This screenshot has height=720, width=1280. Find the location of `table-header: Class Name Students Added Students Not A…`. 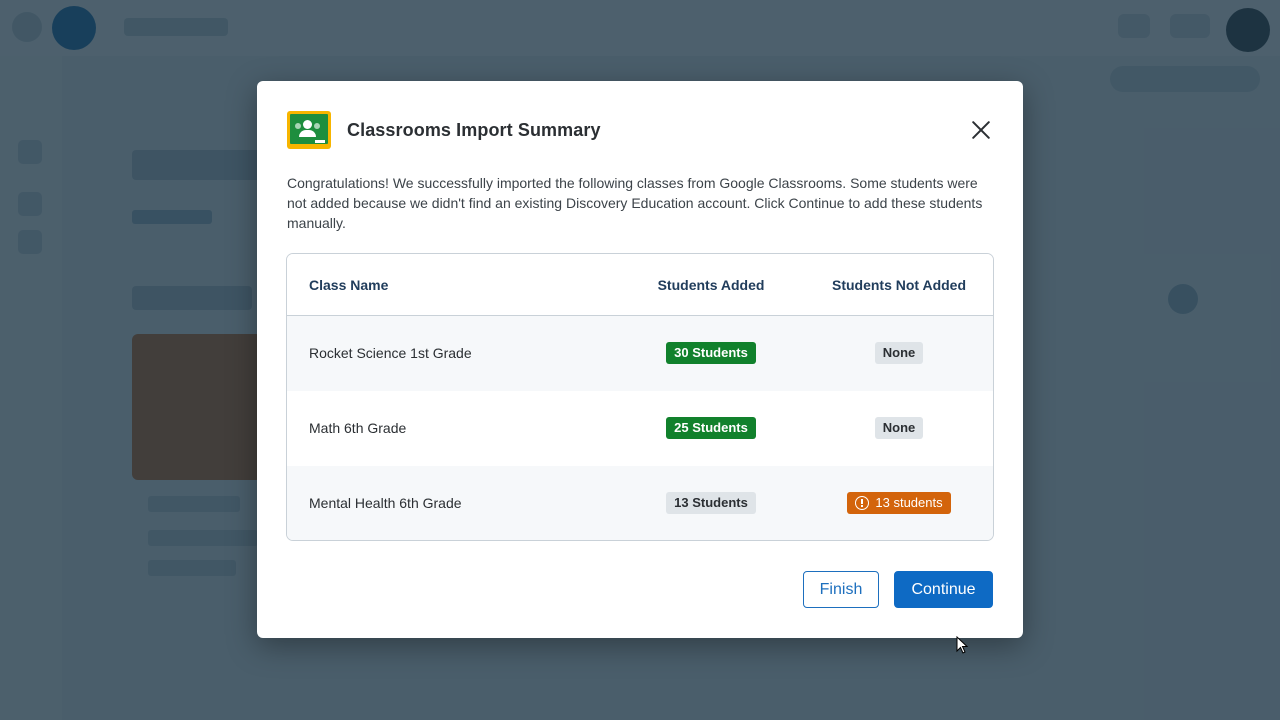

table-header: Class Name Students Added Students Not A… is located at coordinates (640, 285).